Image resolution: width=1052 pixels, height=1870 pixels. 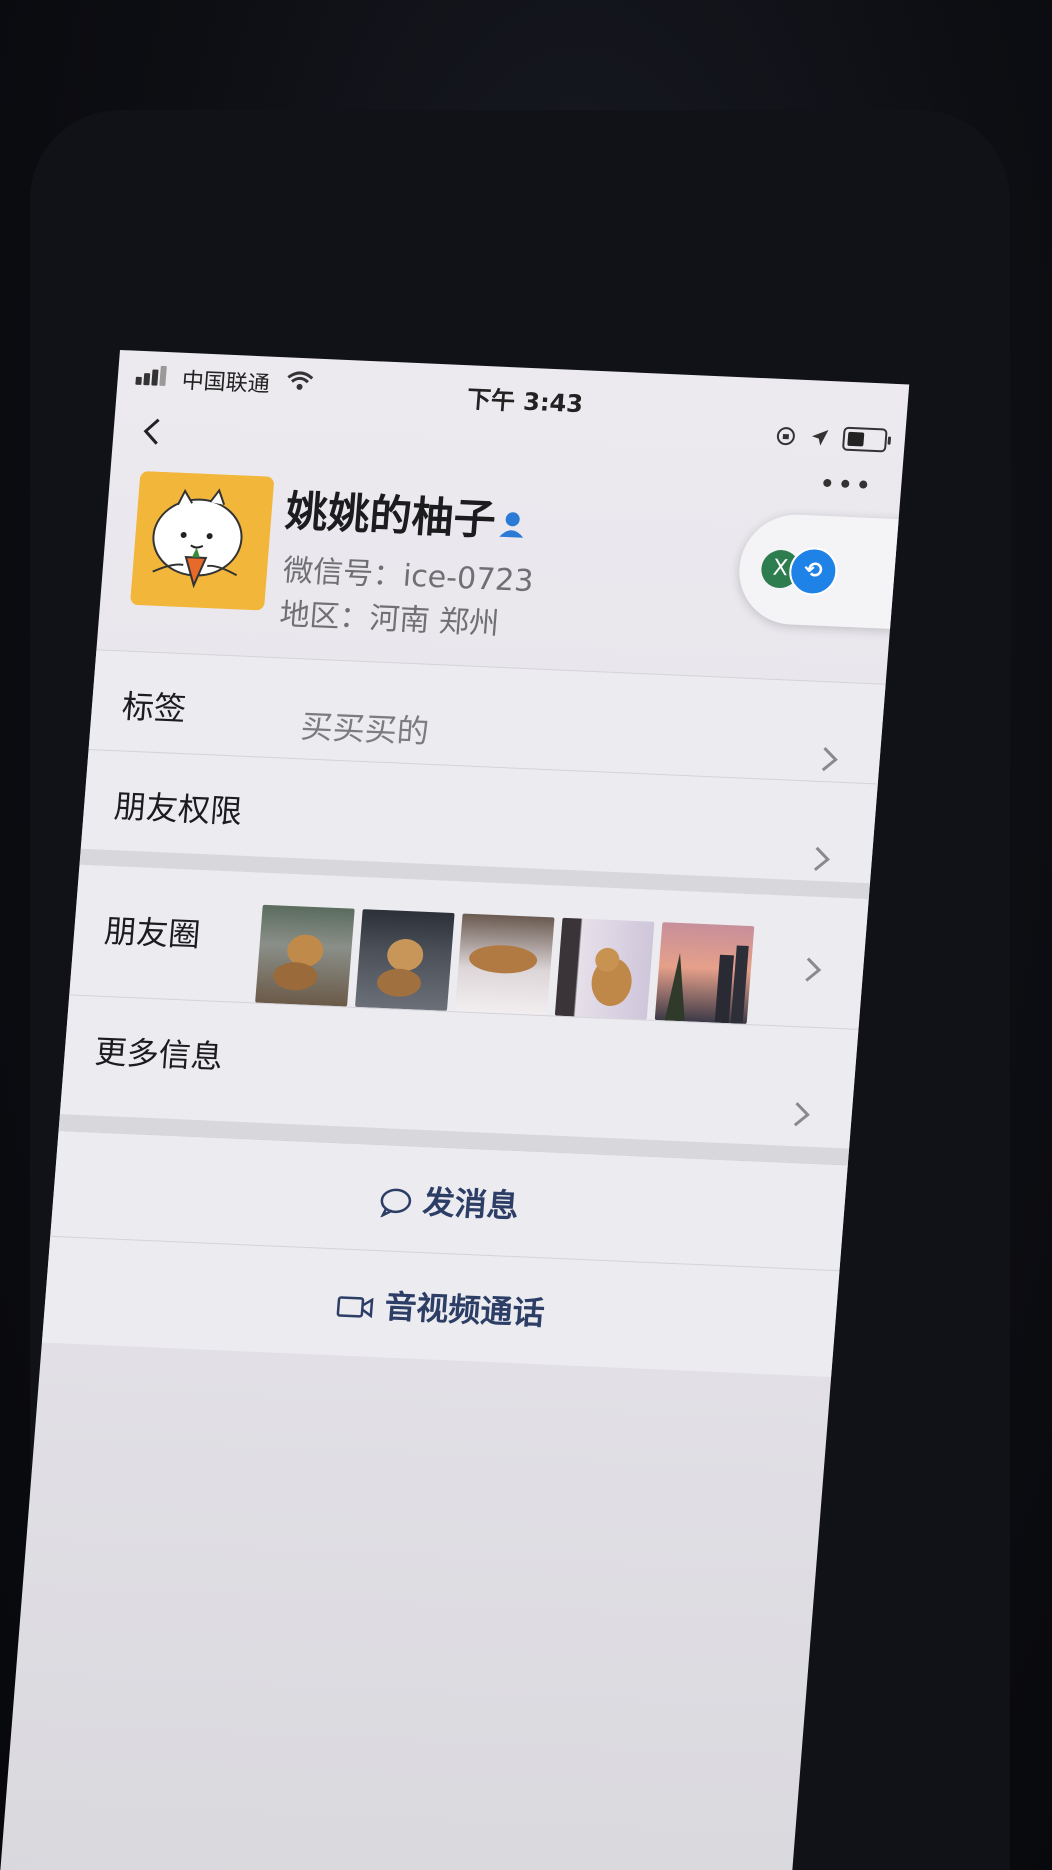 What do you see at coordinates (511, 525) in the screenshot?
I see `person-icon` at bounding box center [511, 525].